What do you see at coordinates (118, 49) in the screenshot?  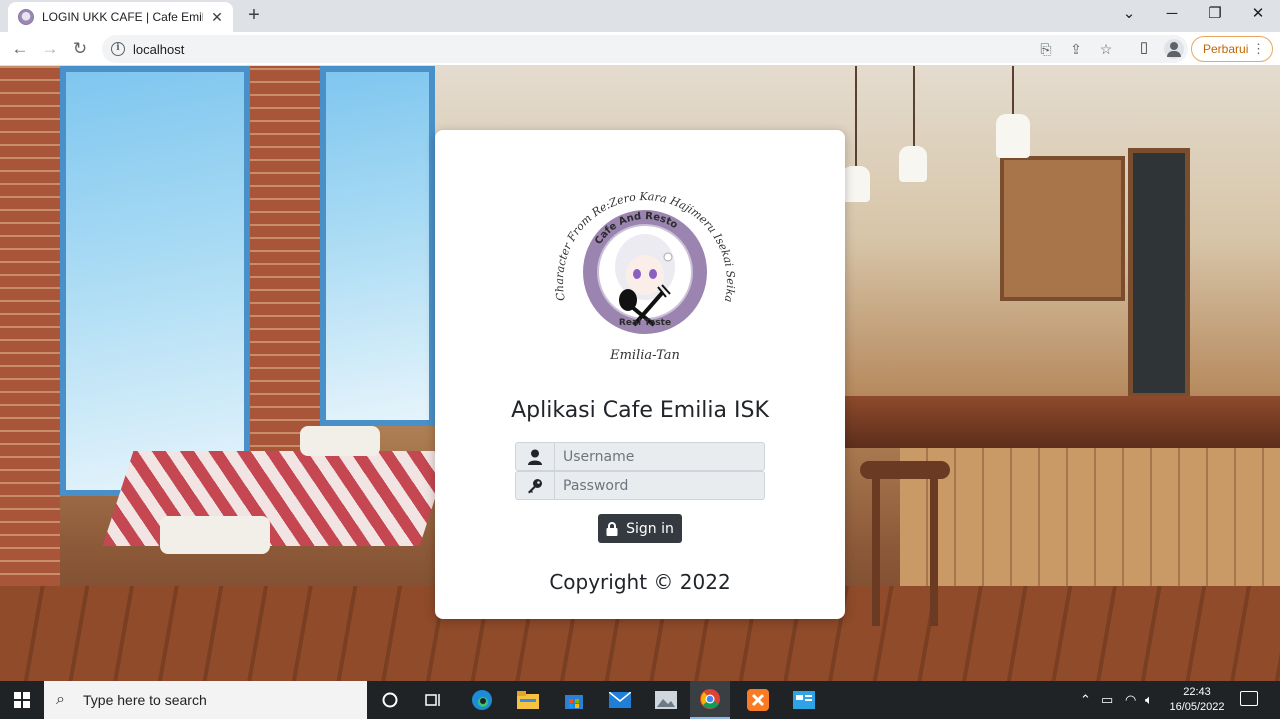 I see `site-info-icon: i` at bounding box center [118, 49].